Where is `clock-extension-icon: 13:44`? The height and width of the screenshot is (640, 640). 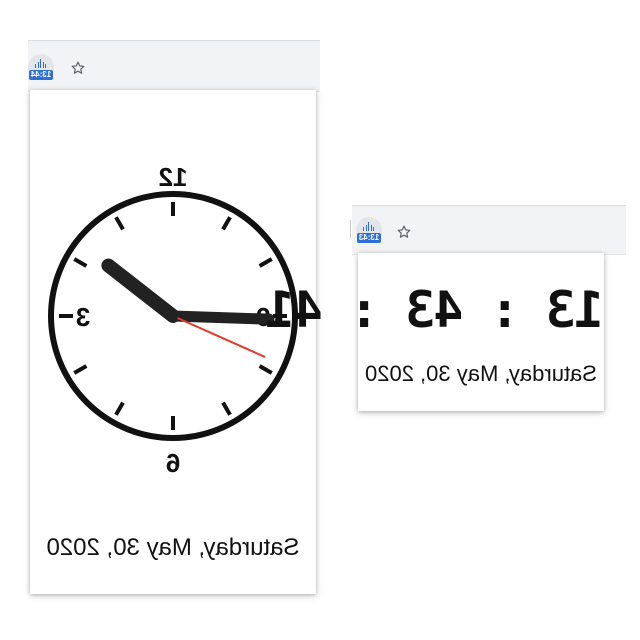
clock-extension-icon: 13:44 is located at coordinates (41, 67).